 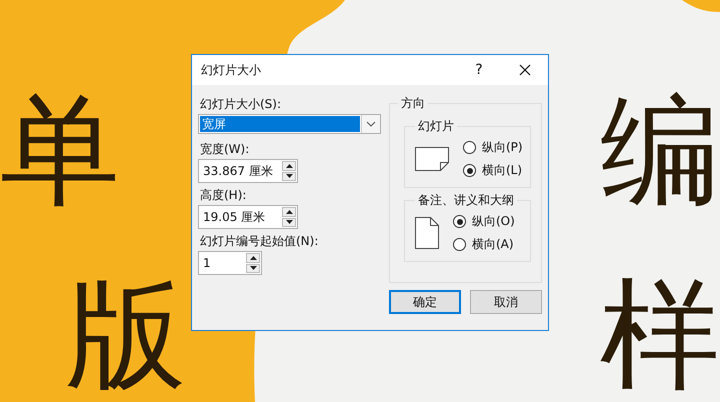 I want to click on radio-label: 横向(L), so click(x=502, y=170).